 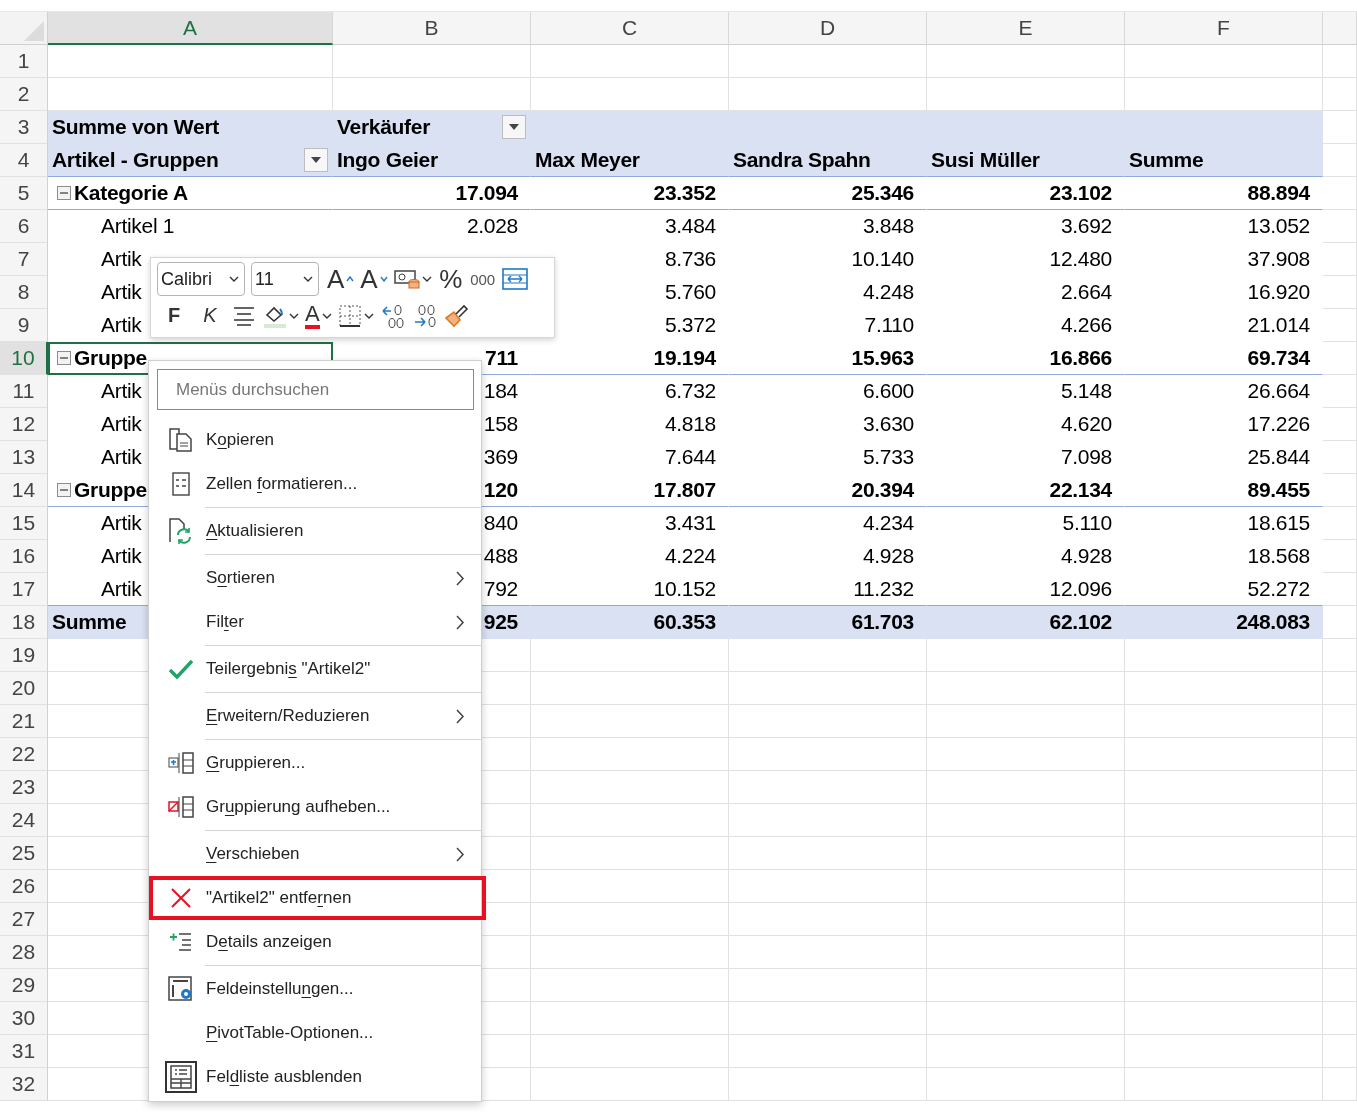 I want to click on row-number: 26, so click(x=24, y=886).